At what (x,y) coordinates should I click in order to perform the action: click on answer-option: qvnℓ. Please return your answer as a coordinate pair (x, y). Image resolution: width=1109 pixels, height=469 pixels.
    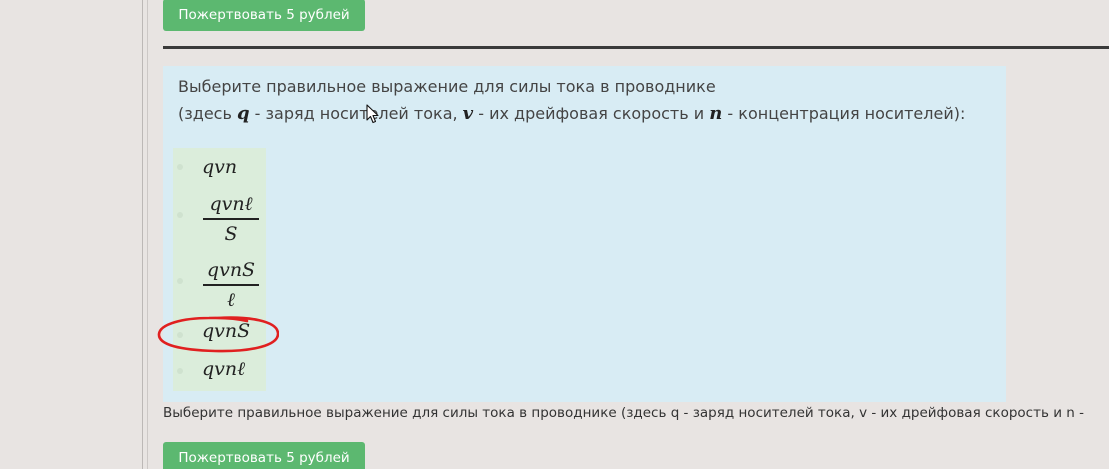
    Looking at the image, I should click on (219, 371).